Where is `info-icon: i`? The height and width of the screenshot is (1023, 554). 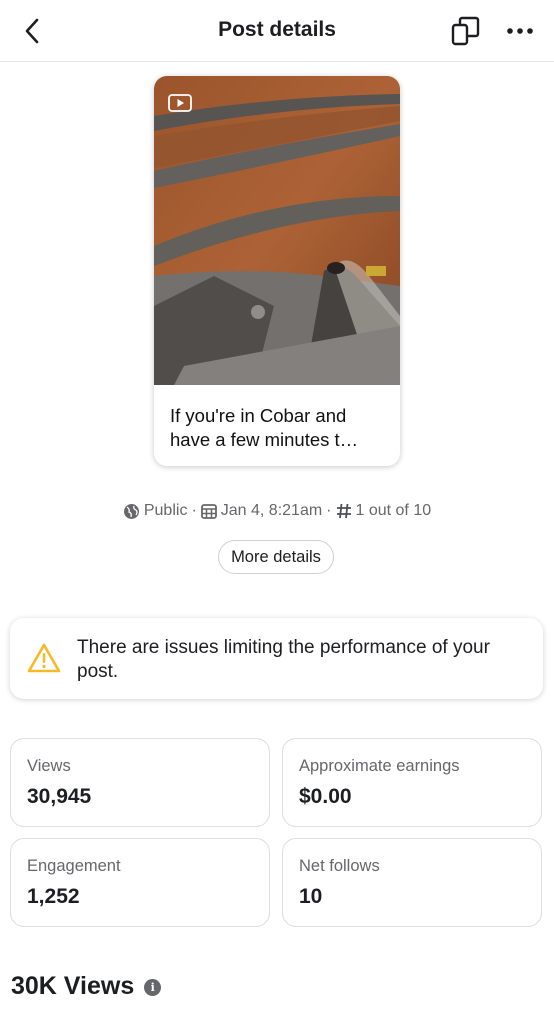 info-icon: i is located at coordinates (153, 987).